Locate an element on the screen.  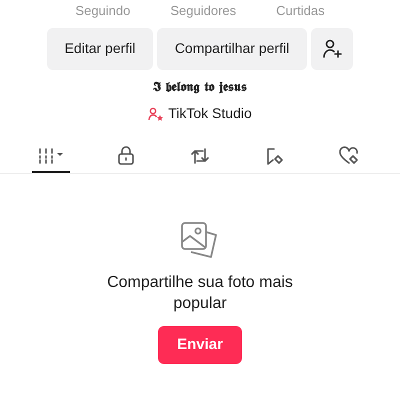
share-profile-button: Compartilhar perfil is located at coordinates (232, 49).